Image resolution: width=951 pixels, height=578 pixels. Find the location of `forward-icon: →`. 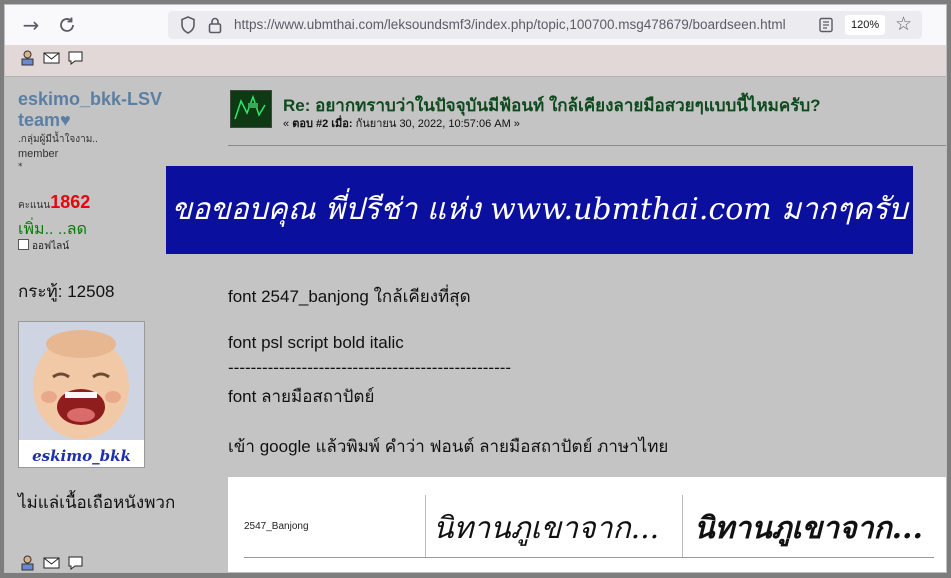

forward-icon: → is located at coordinates (31, 25).